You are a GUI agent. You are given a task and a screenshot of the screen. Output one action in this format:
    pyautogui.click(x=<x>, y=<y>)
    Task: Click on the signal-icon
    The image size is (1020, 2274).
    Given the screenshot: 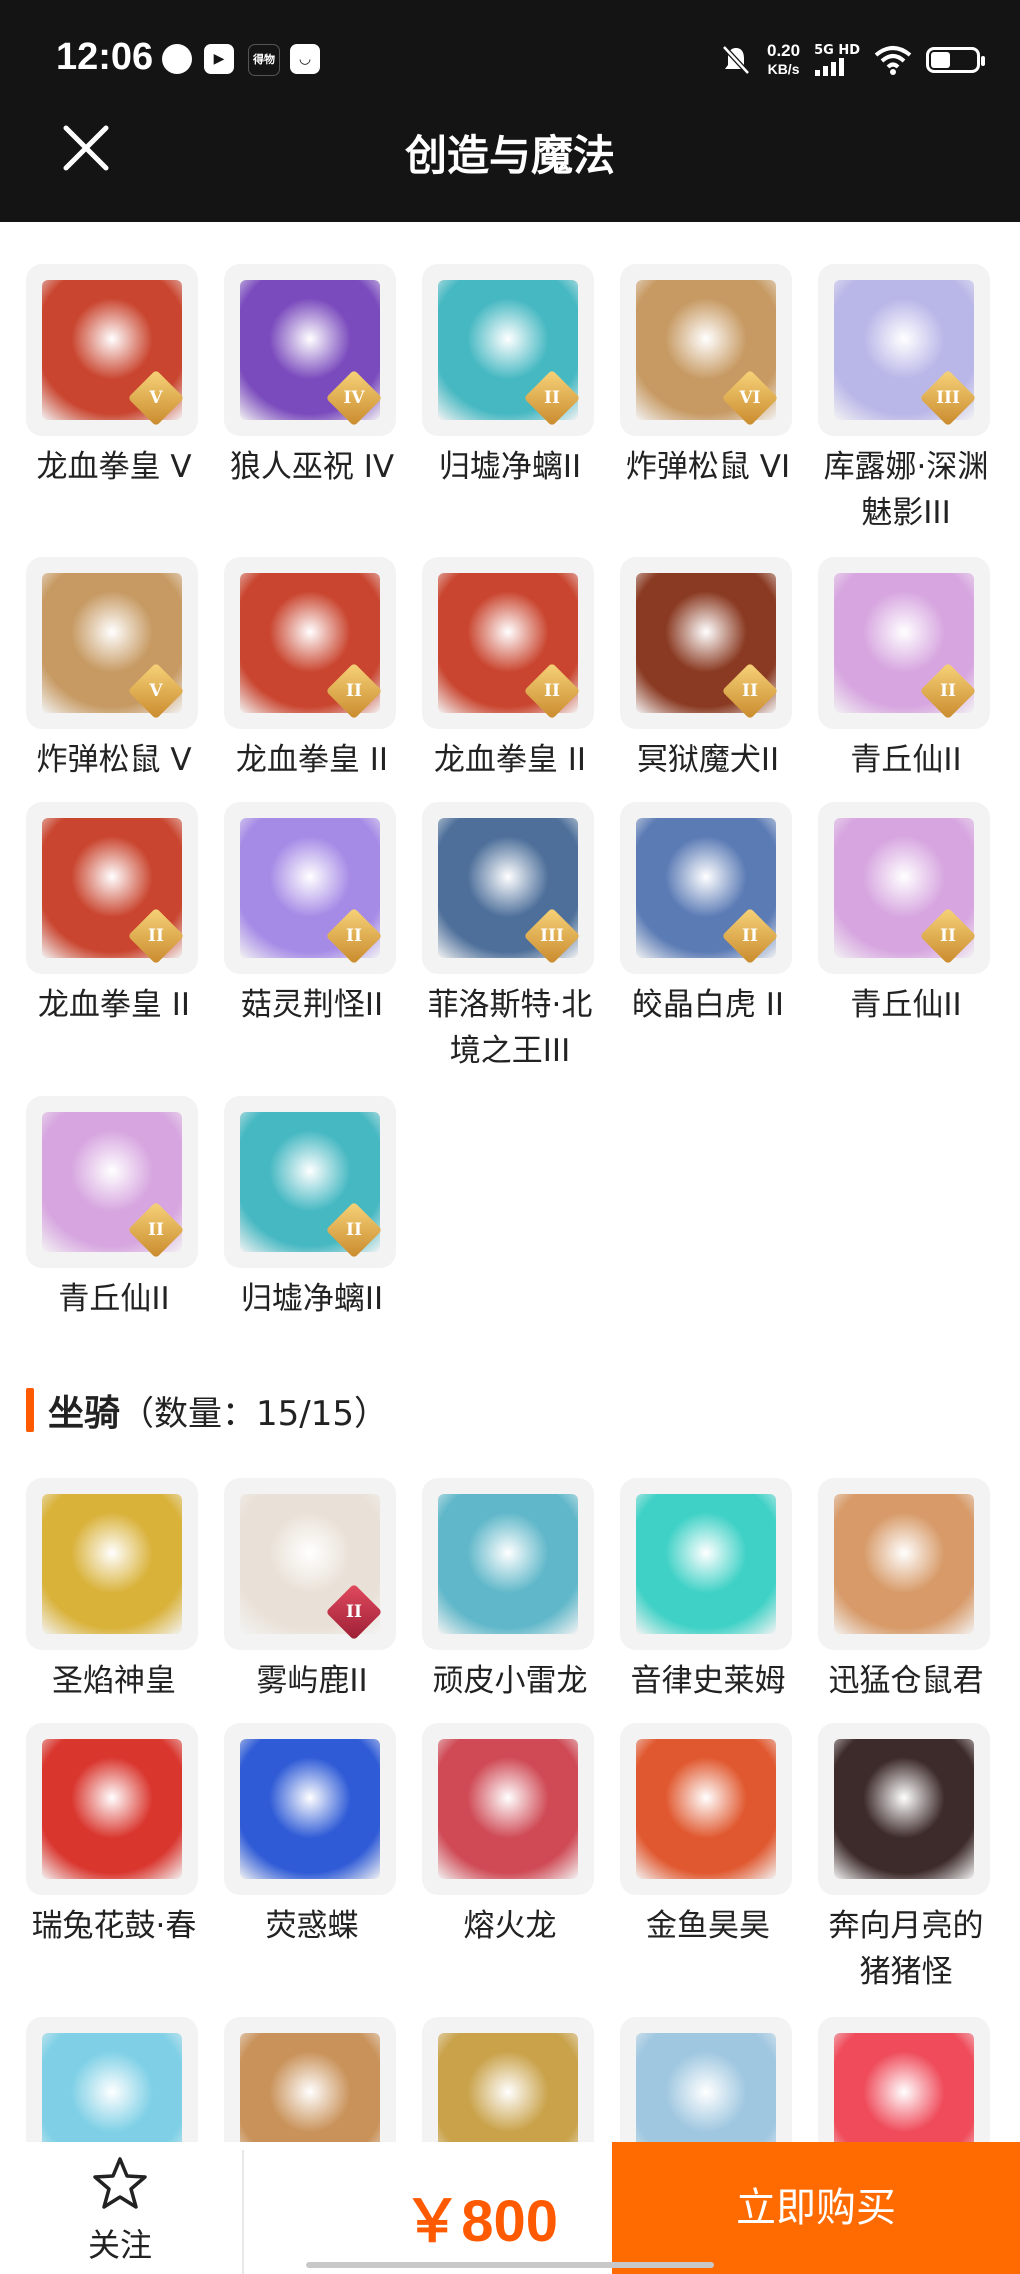 What is the action you would take?
    pyautogui.click(x=830, y=67)
    